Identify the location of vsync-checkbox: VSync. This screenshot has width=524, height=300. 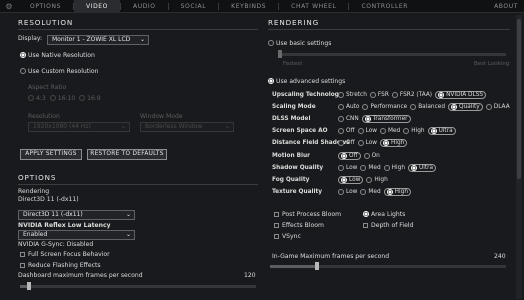
(287, 236).